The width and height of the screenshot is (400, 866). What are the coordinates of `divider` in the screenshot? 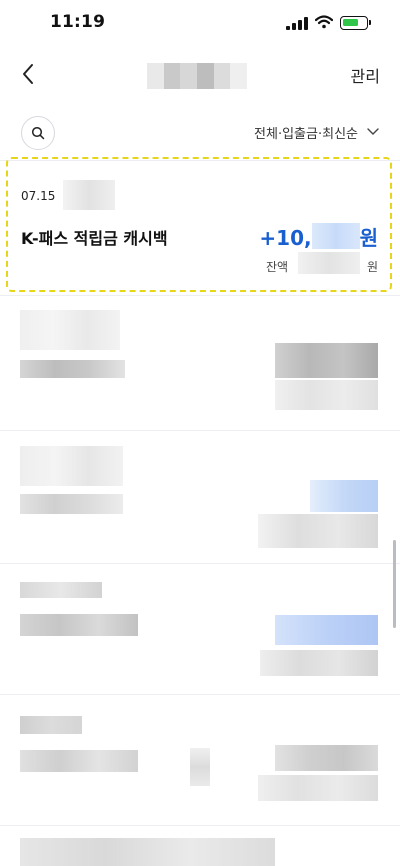 It's located at (200, 825).